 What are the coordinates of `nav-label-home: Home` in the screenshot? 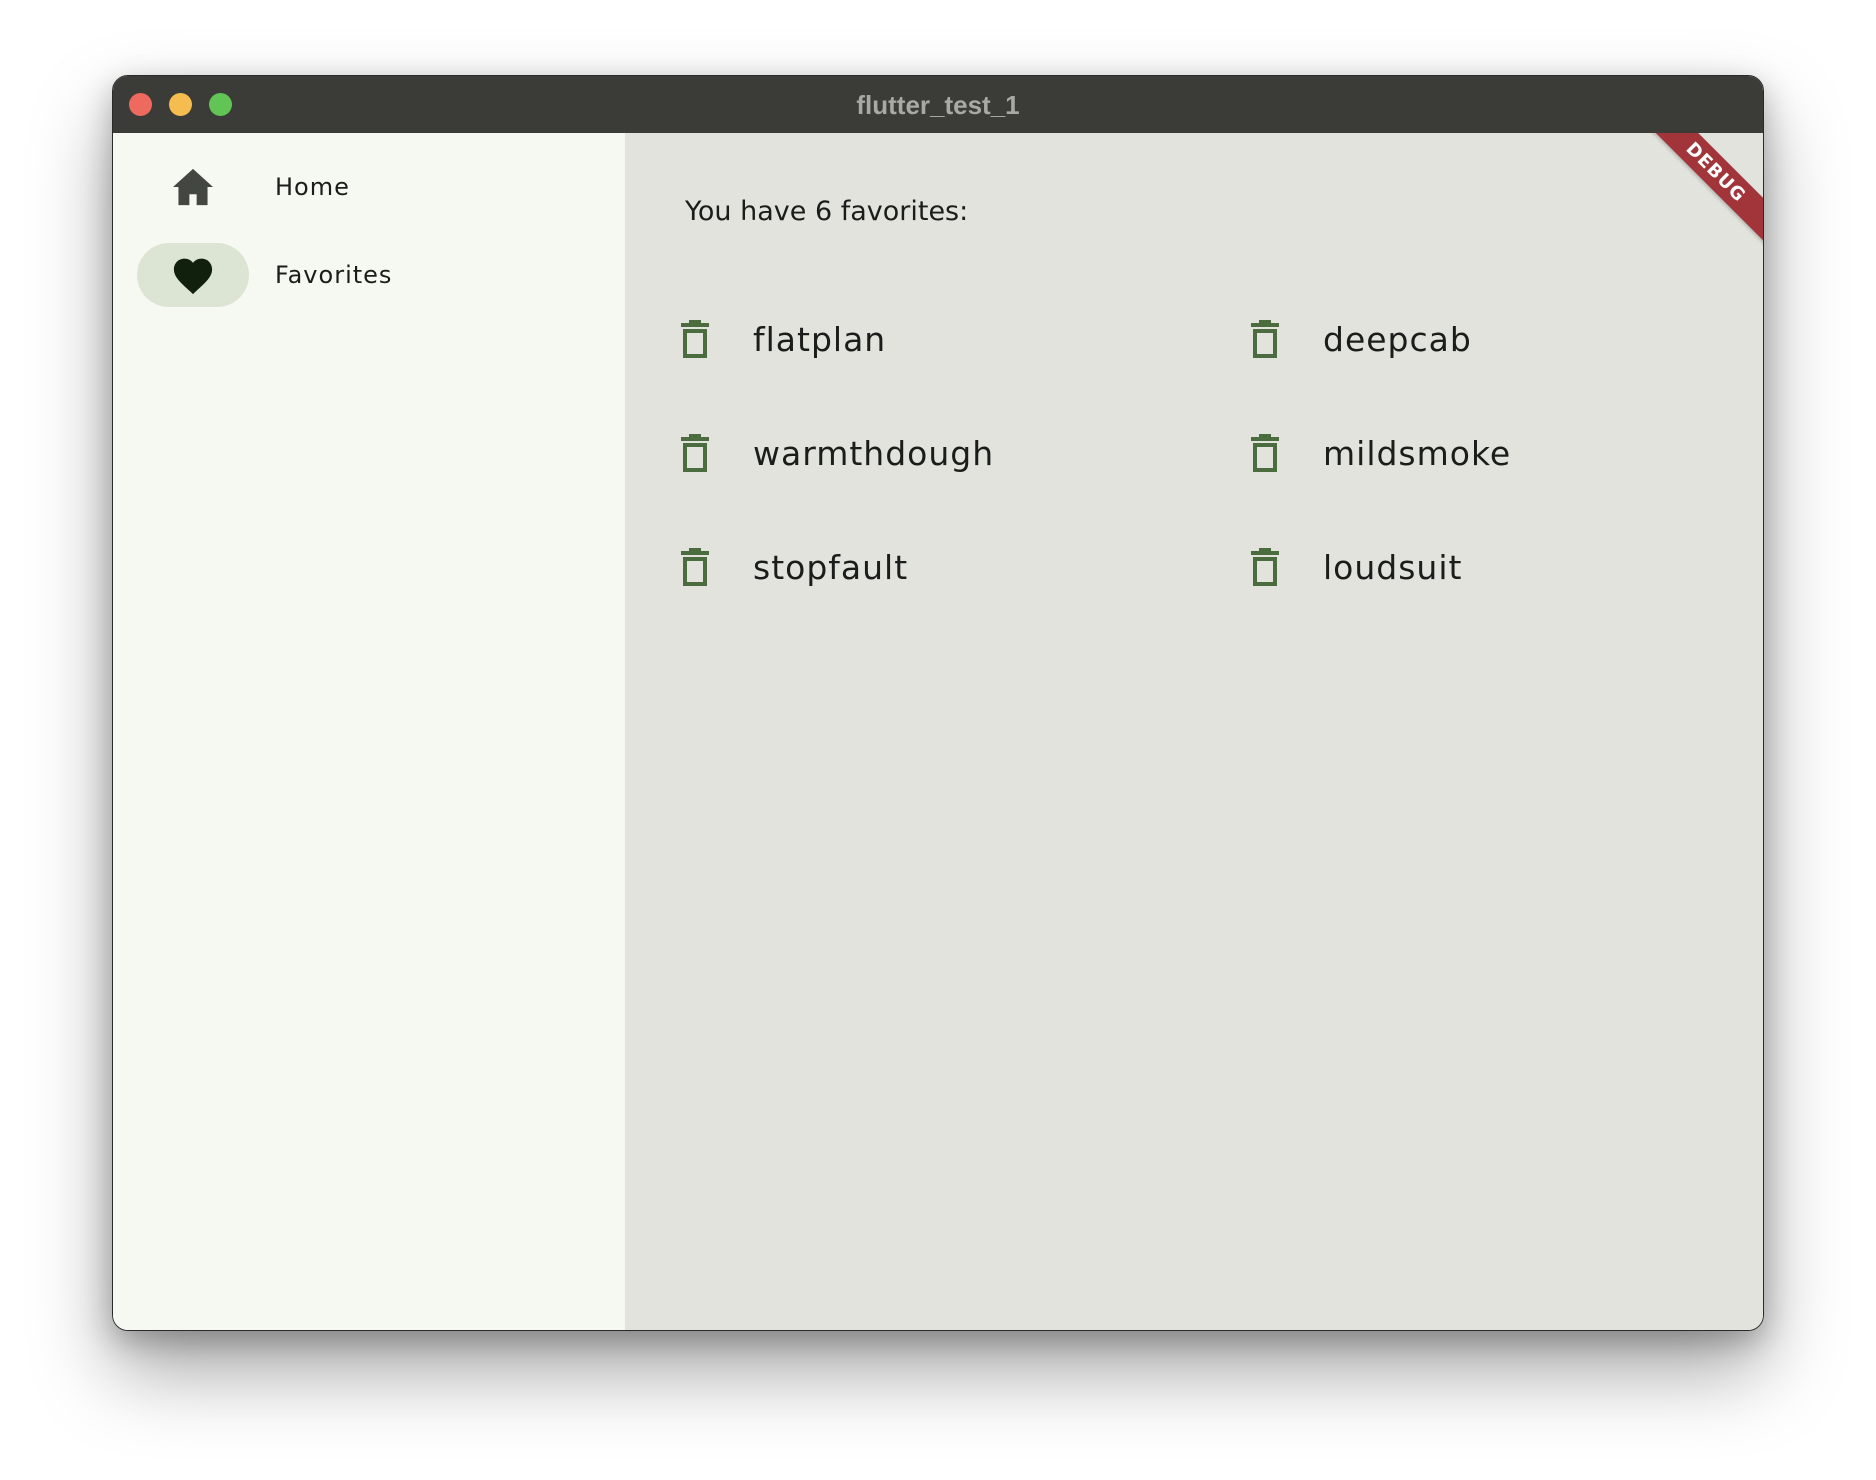 It's located at (312, 187).